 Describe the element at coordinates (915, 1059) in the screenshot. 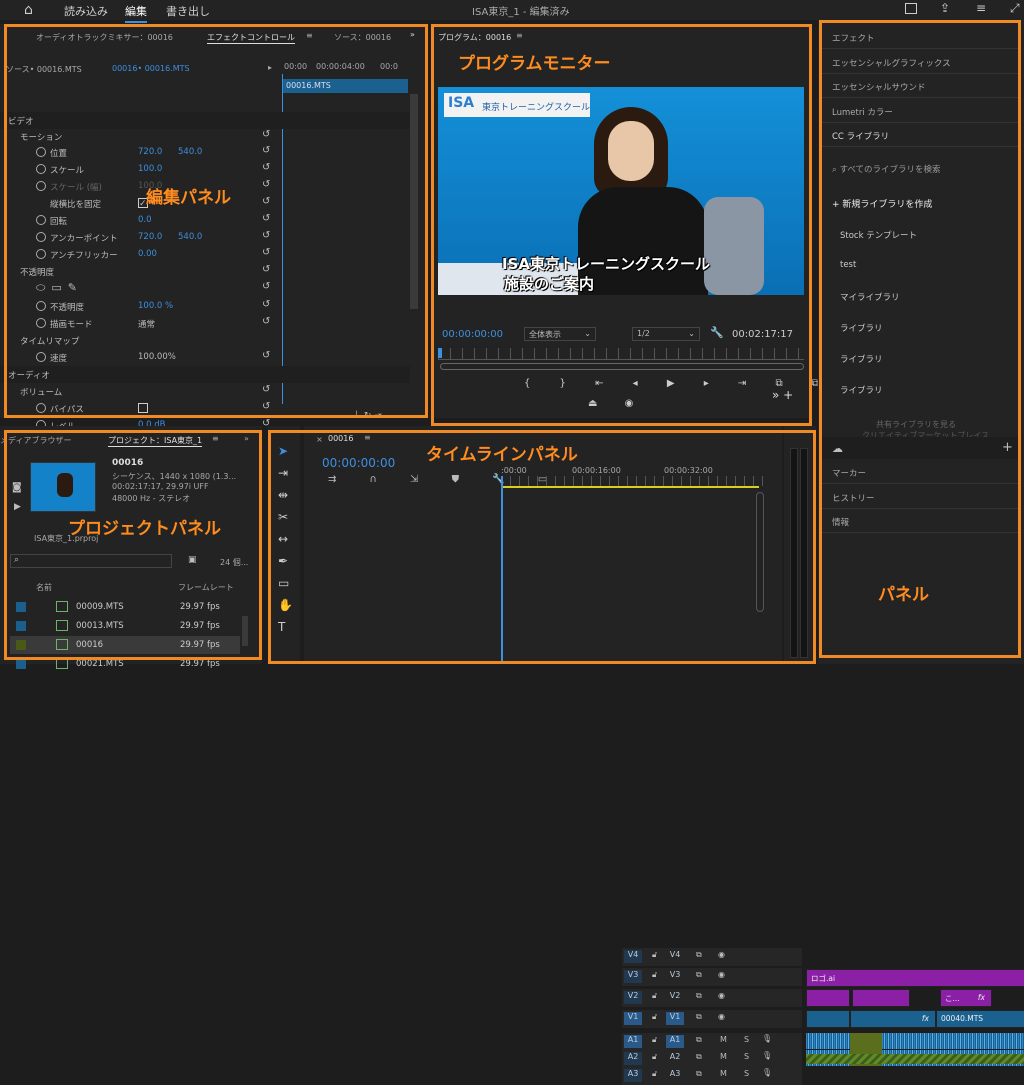

I see `audio-clip-a2-green` at that location.